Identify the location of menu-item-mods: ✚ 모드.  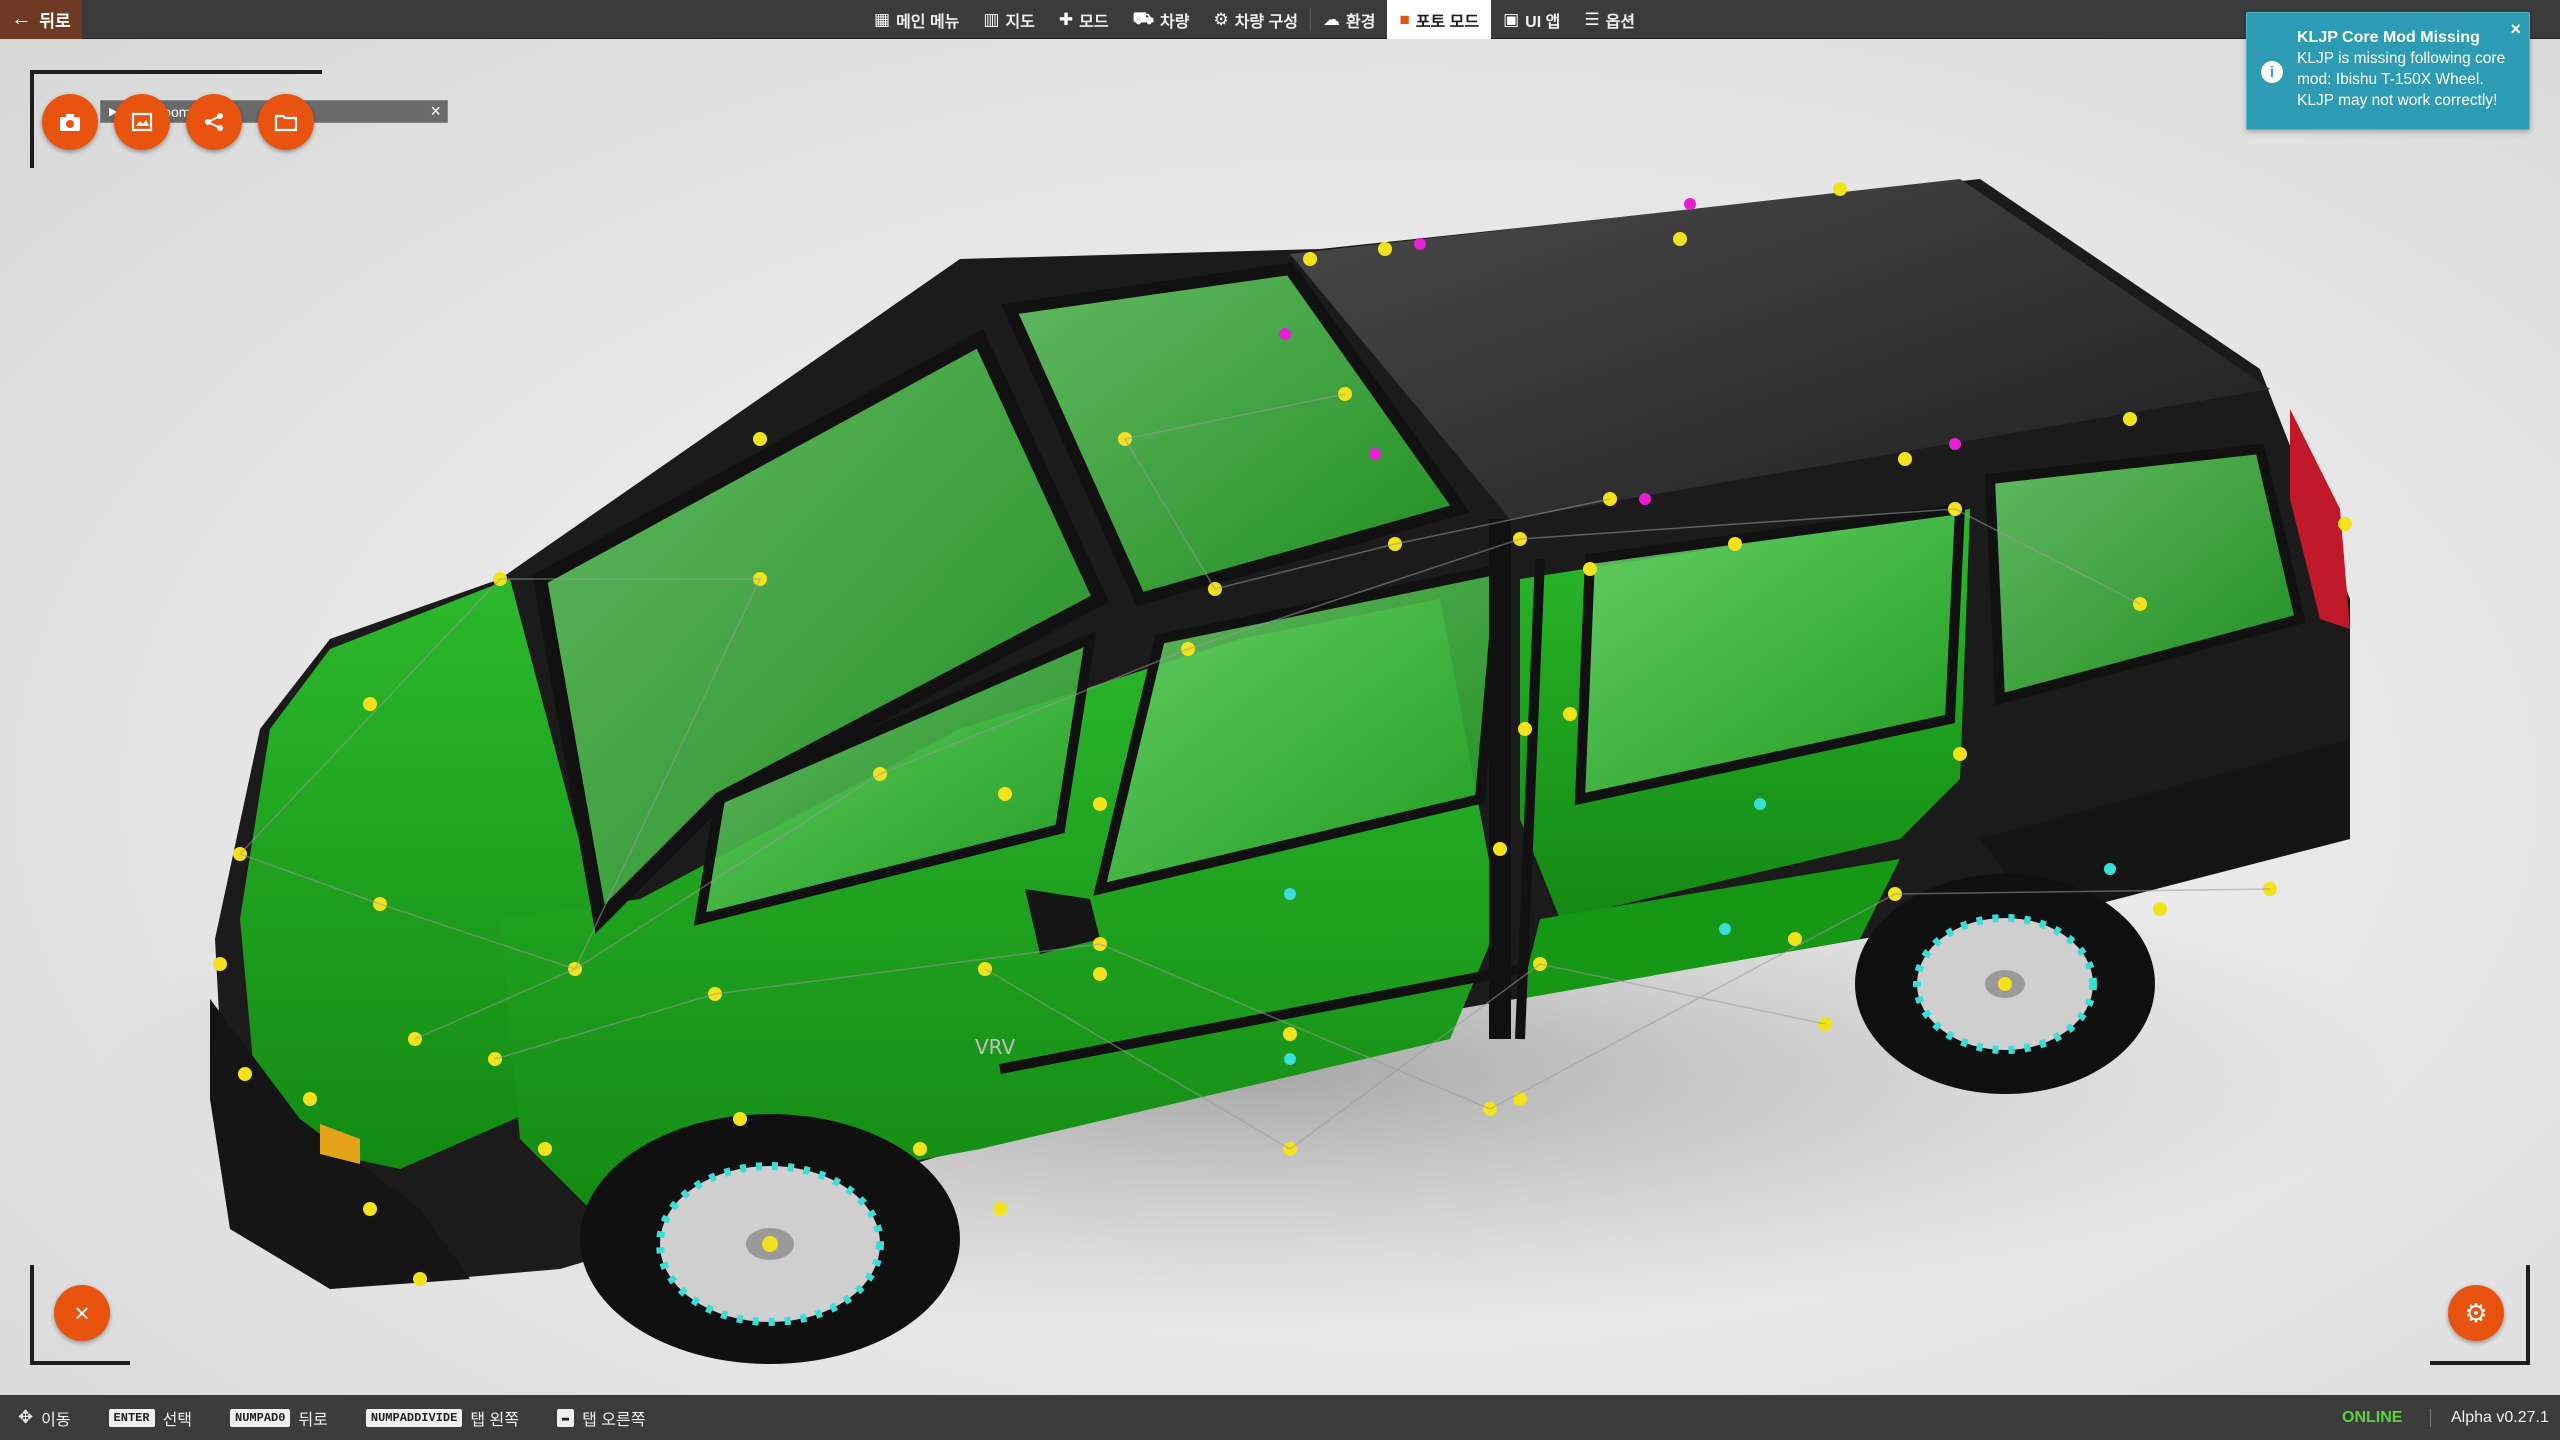
(1084, 19).